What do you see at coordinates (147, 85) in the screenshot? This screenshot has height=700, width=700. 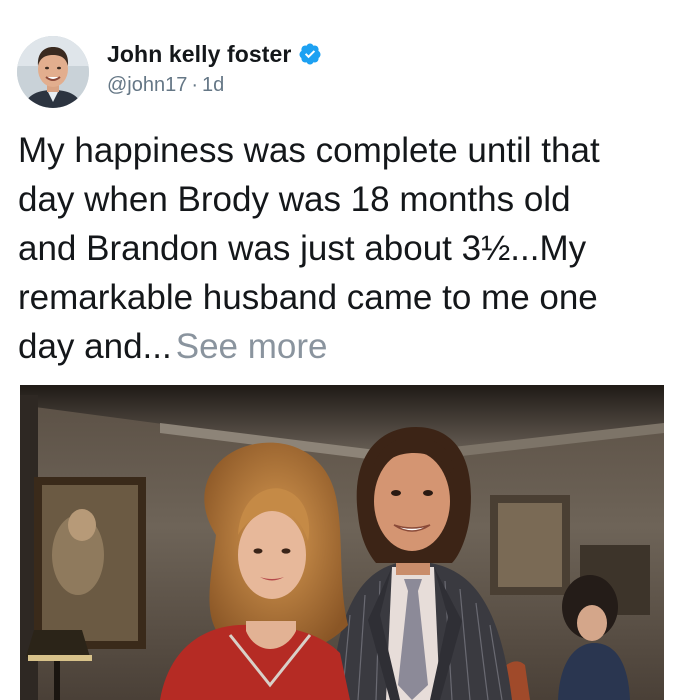 I see `author-handle: @john17` at bounding box center [147, 85].